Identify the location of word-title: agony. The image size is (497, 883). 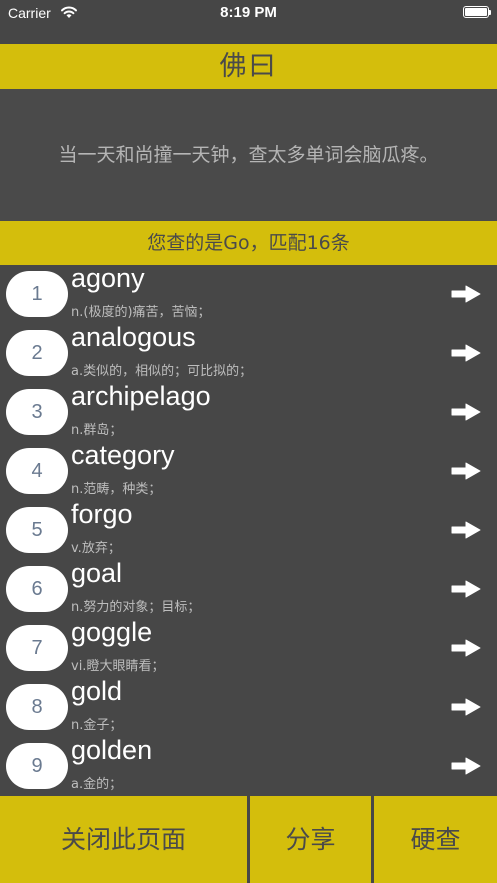
(108, 279).